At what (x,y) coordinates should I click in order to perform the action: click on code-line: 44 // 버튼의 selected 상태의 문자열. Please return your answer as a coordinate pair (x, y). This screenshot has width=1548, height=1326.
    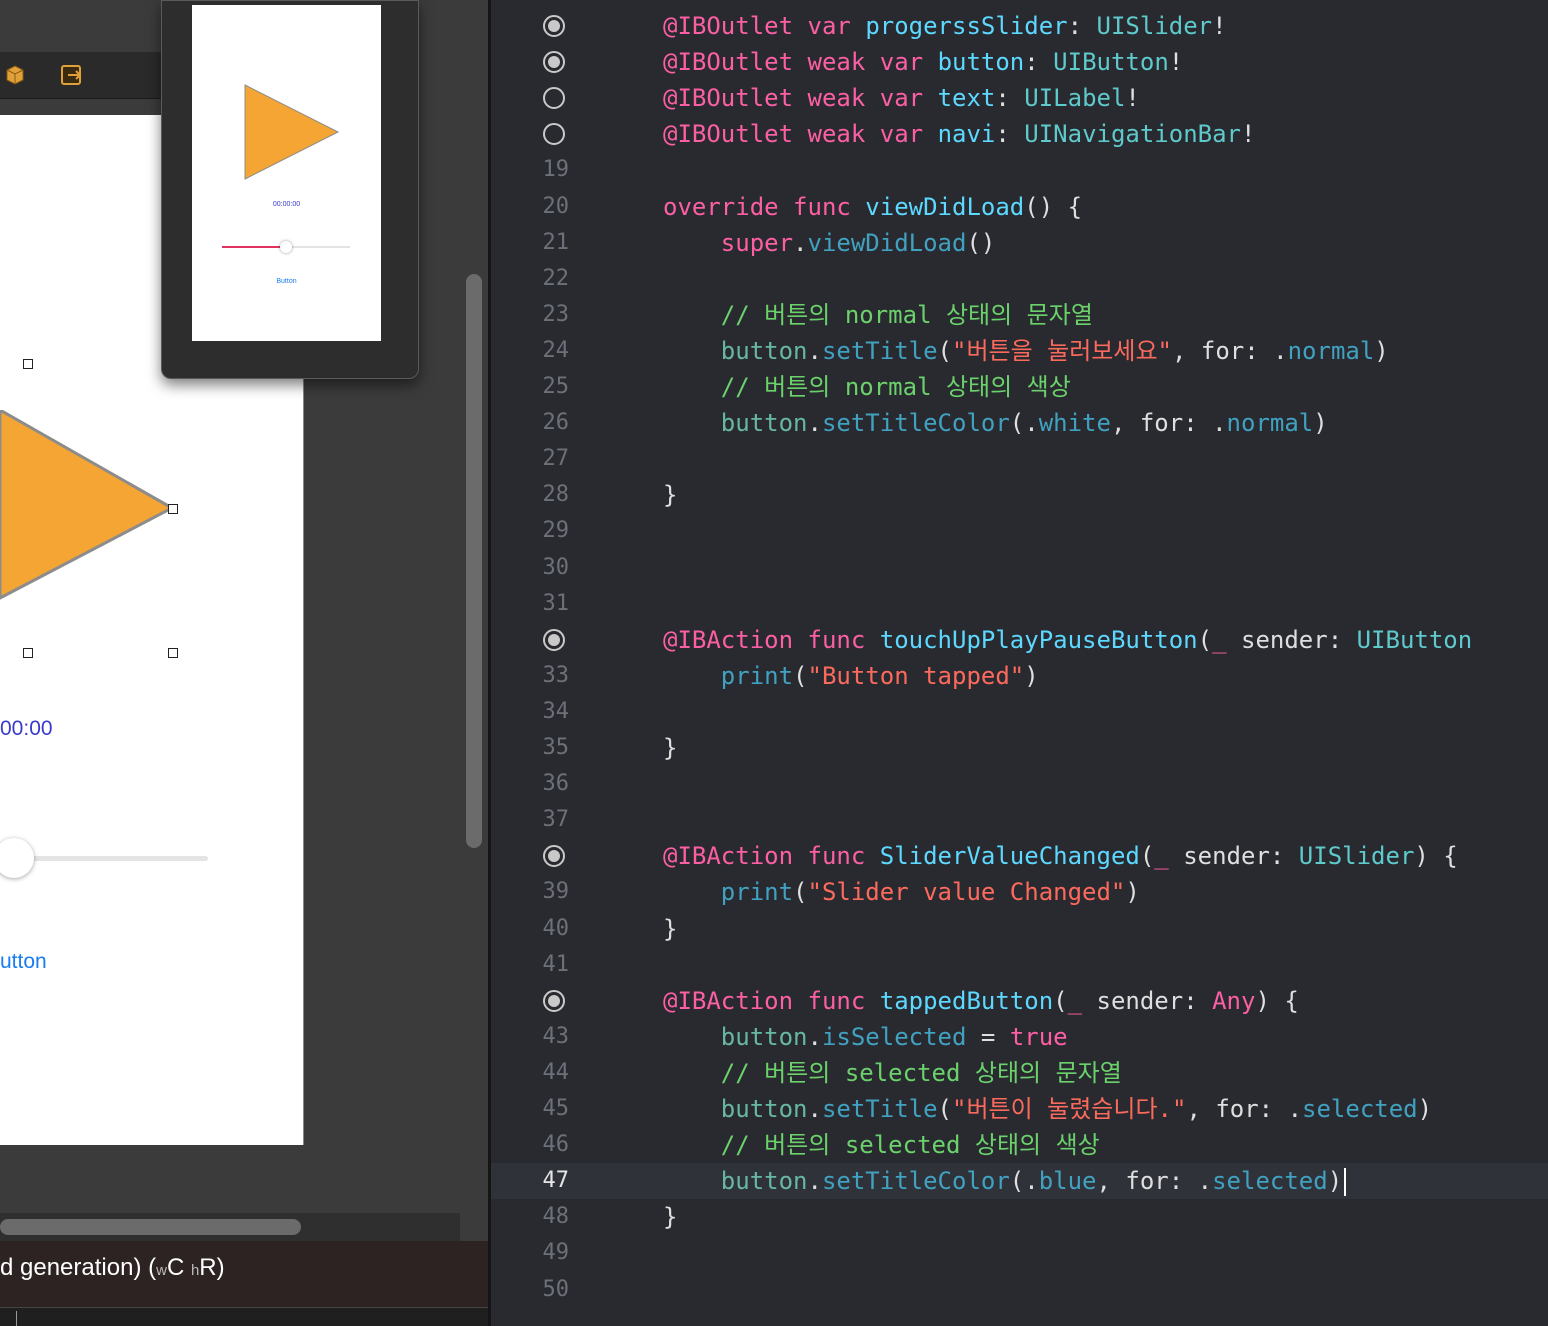
    Looking at the image, I should click on (1019, 1073).